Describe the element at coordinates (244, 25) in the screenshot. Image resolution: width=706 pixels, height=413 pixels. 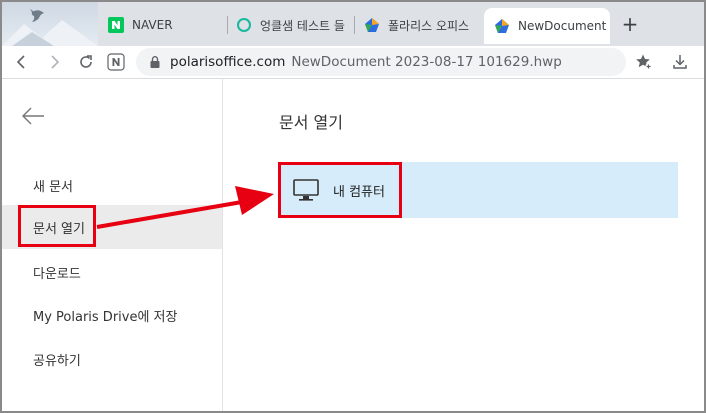
I see `circle-icon` at that location.